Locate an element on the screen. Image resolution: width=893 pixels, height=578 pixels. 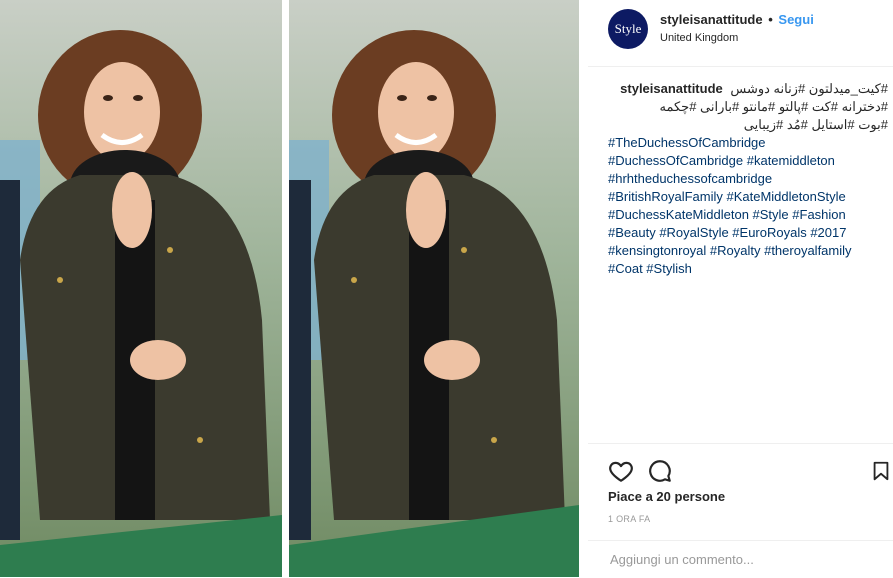
action-bar is located at coordinates (740, 468).